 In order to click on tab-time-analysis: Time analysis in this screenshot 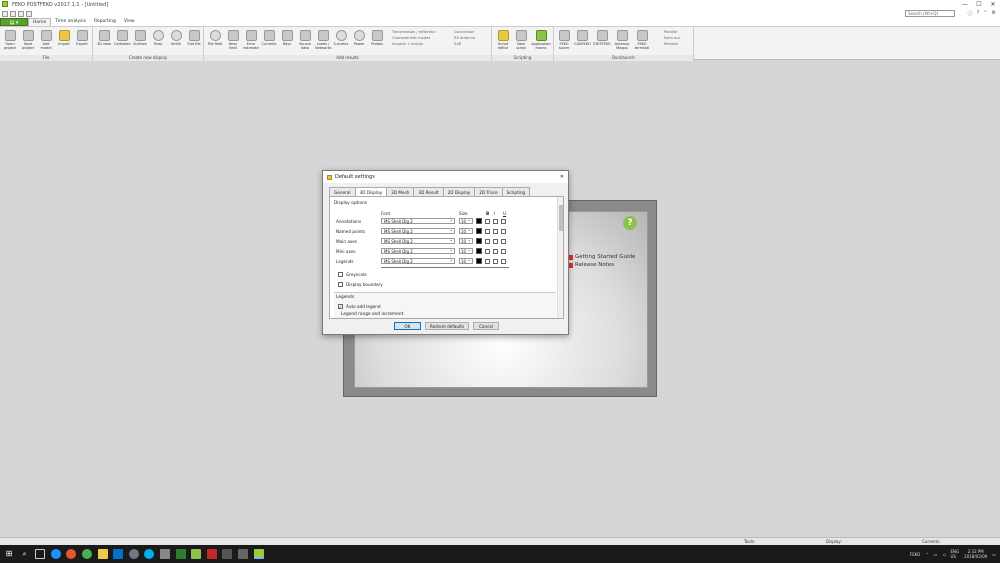, I will do `click(70, 22)`.